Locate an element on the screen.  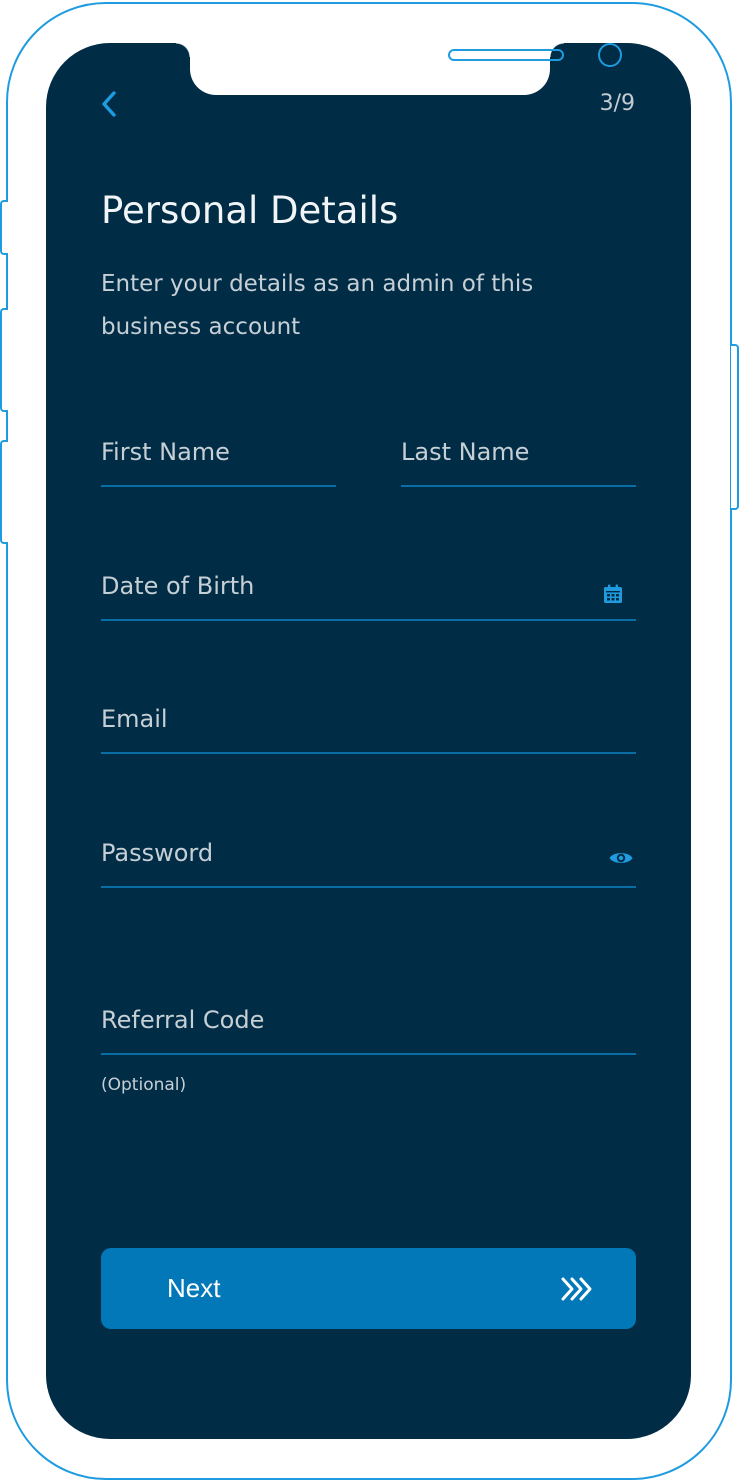
calendar-icon is located at coordinates (613, 594).